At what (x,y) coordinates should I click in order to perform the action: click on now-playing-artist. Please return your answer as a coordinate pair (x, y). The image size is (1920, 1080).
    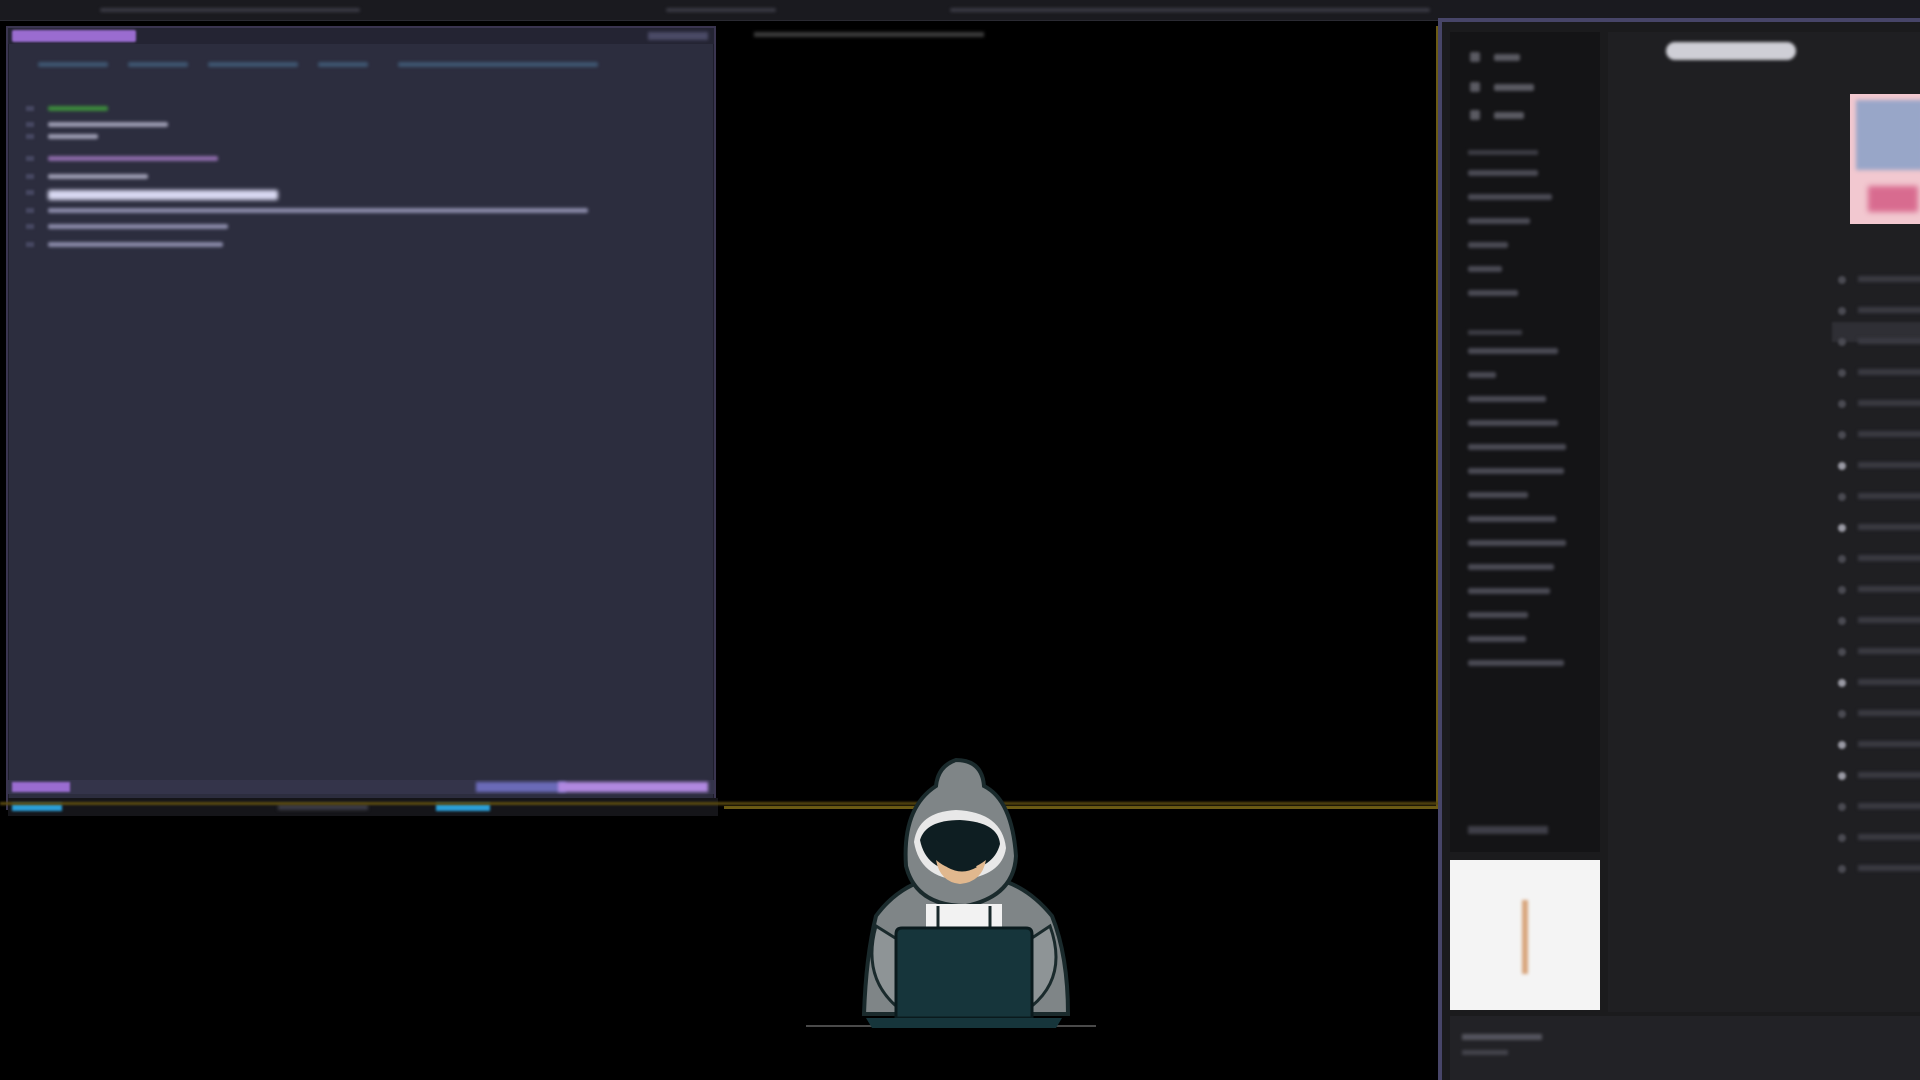
    Looking at the image, I should click on (1485, 1052).